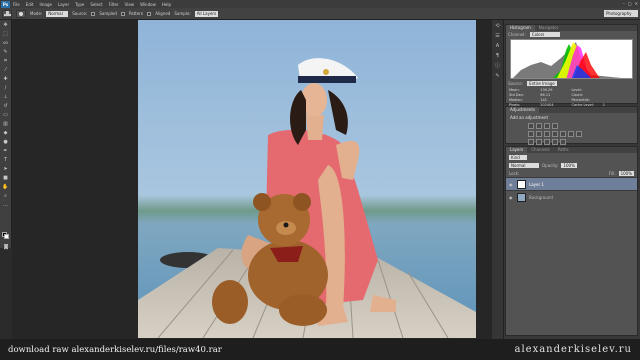 This screenshot has height=360, width=640. I want to click on posterize-icon, so click(539, 142).